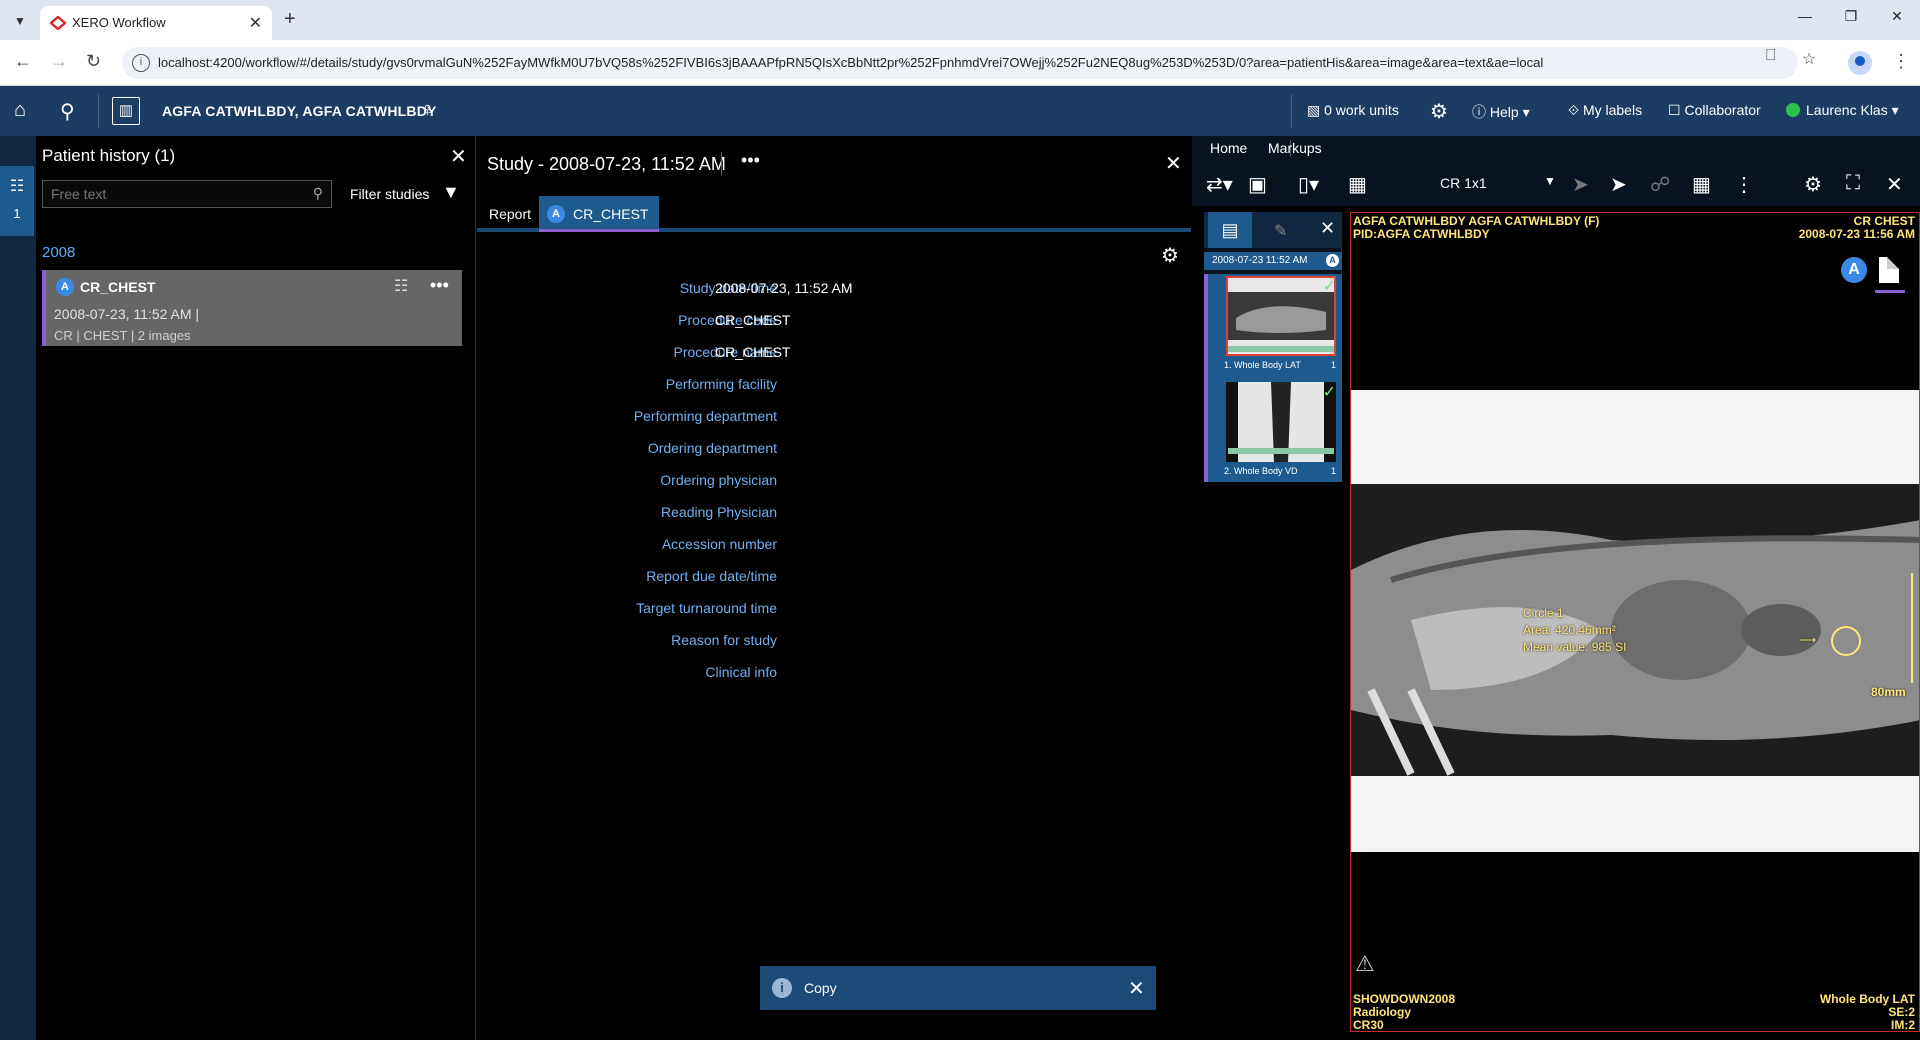 The image size is (1920, 1040). What do you see at coordinates (122, 335) in the screenshot?
I see `study-meta: CR | CHEST | 2 images` at bounding box center [122, 335].